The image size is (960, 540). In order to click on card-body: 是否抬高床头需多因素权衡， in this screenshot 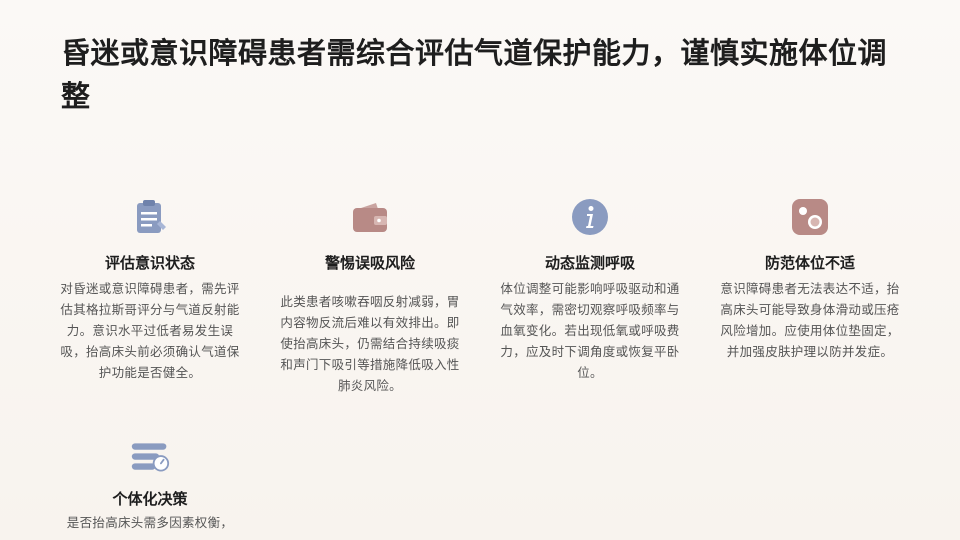, I will do `click(150, 522)`.